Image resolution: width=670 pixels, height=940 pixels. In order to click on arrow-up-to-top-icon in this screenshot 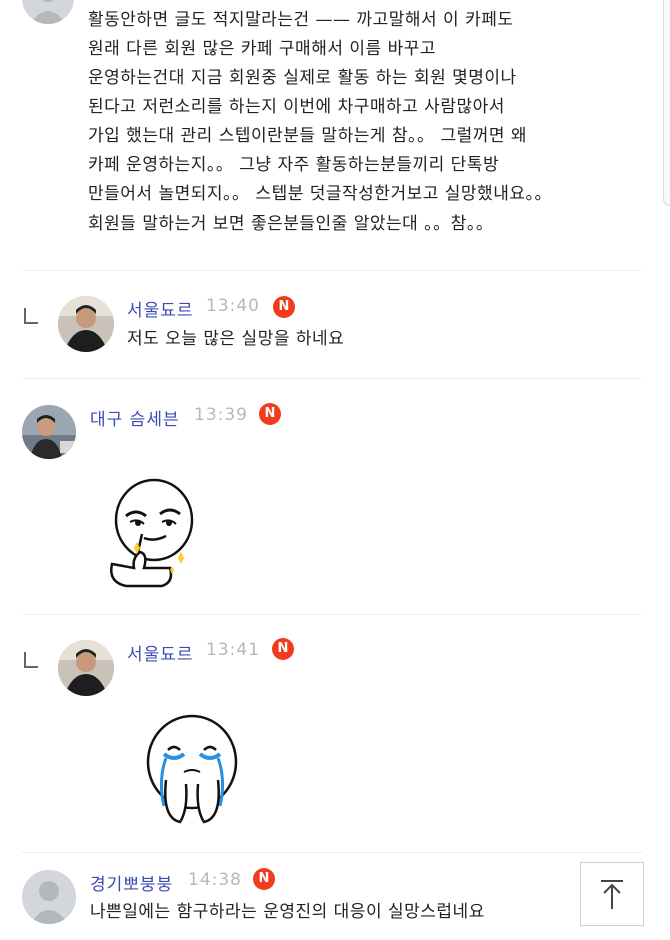, I will do `click(612, 894)`.